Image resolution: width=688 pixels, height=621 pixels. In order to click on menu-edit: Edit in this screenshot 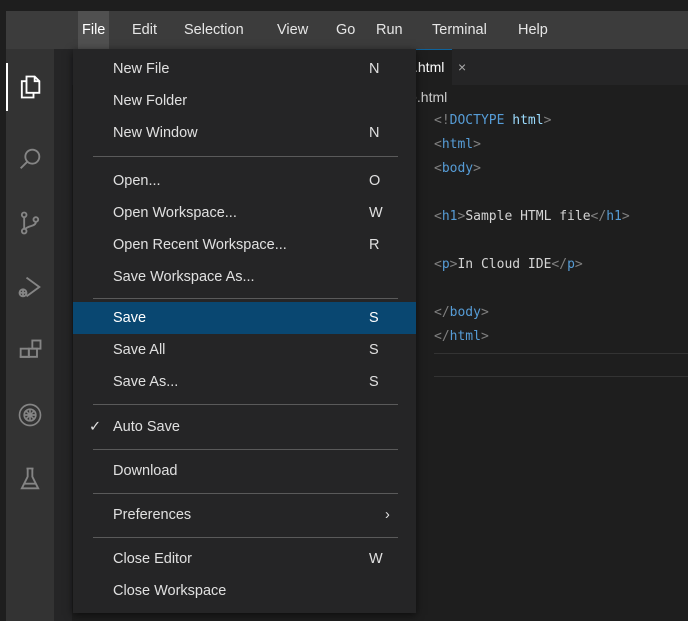, I will do `click(144, 30)`.